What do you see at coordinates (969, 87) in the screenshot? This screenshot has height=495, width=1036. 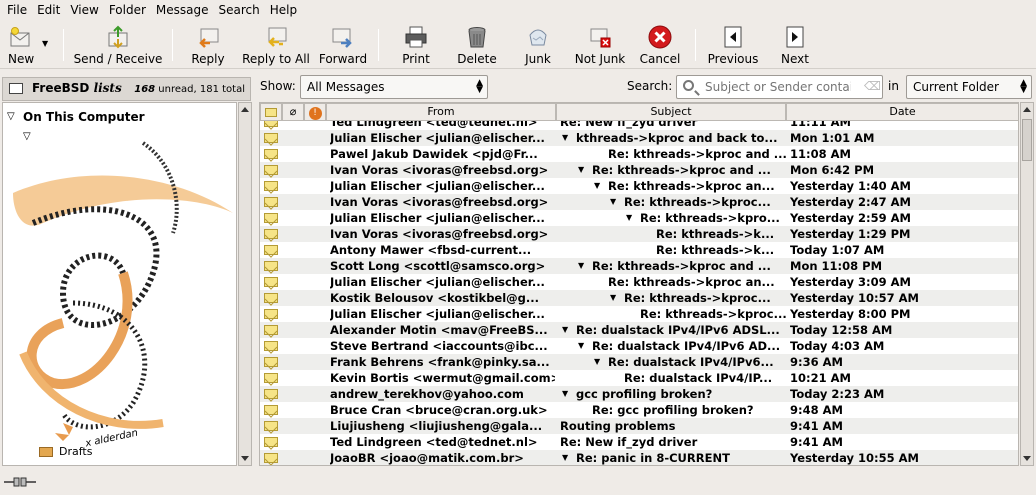 I see `search-scope-combo: Current Folder ▲ ▼` at bounding box center [969, 87].